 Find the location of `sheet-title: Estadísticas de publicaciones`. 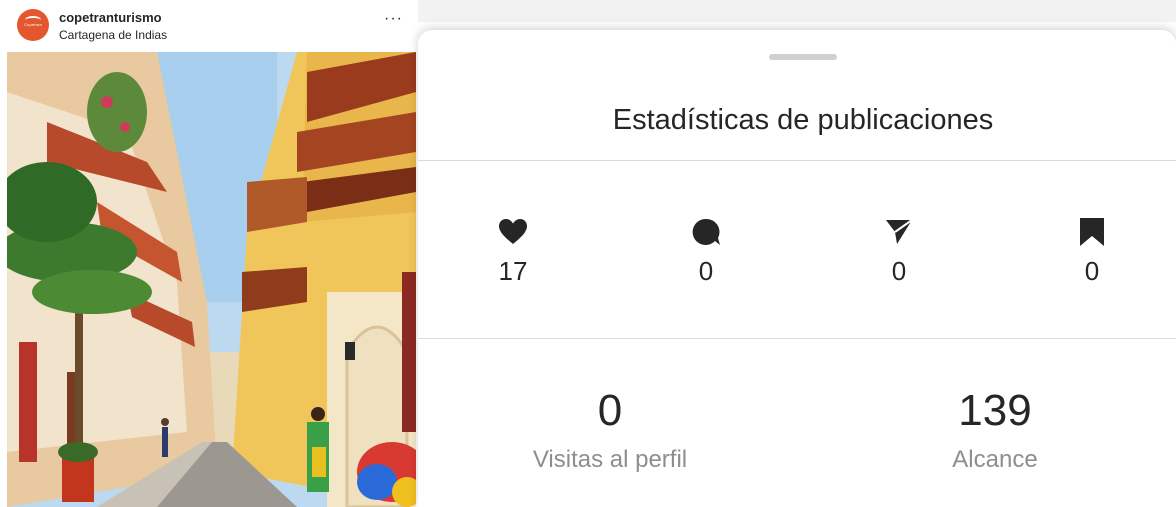

sheet-title: Estadísticas de publicaciones is located at coordinates (803, 120).